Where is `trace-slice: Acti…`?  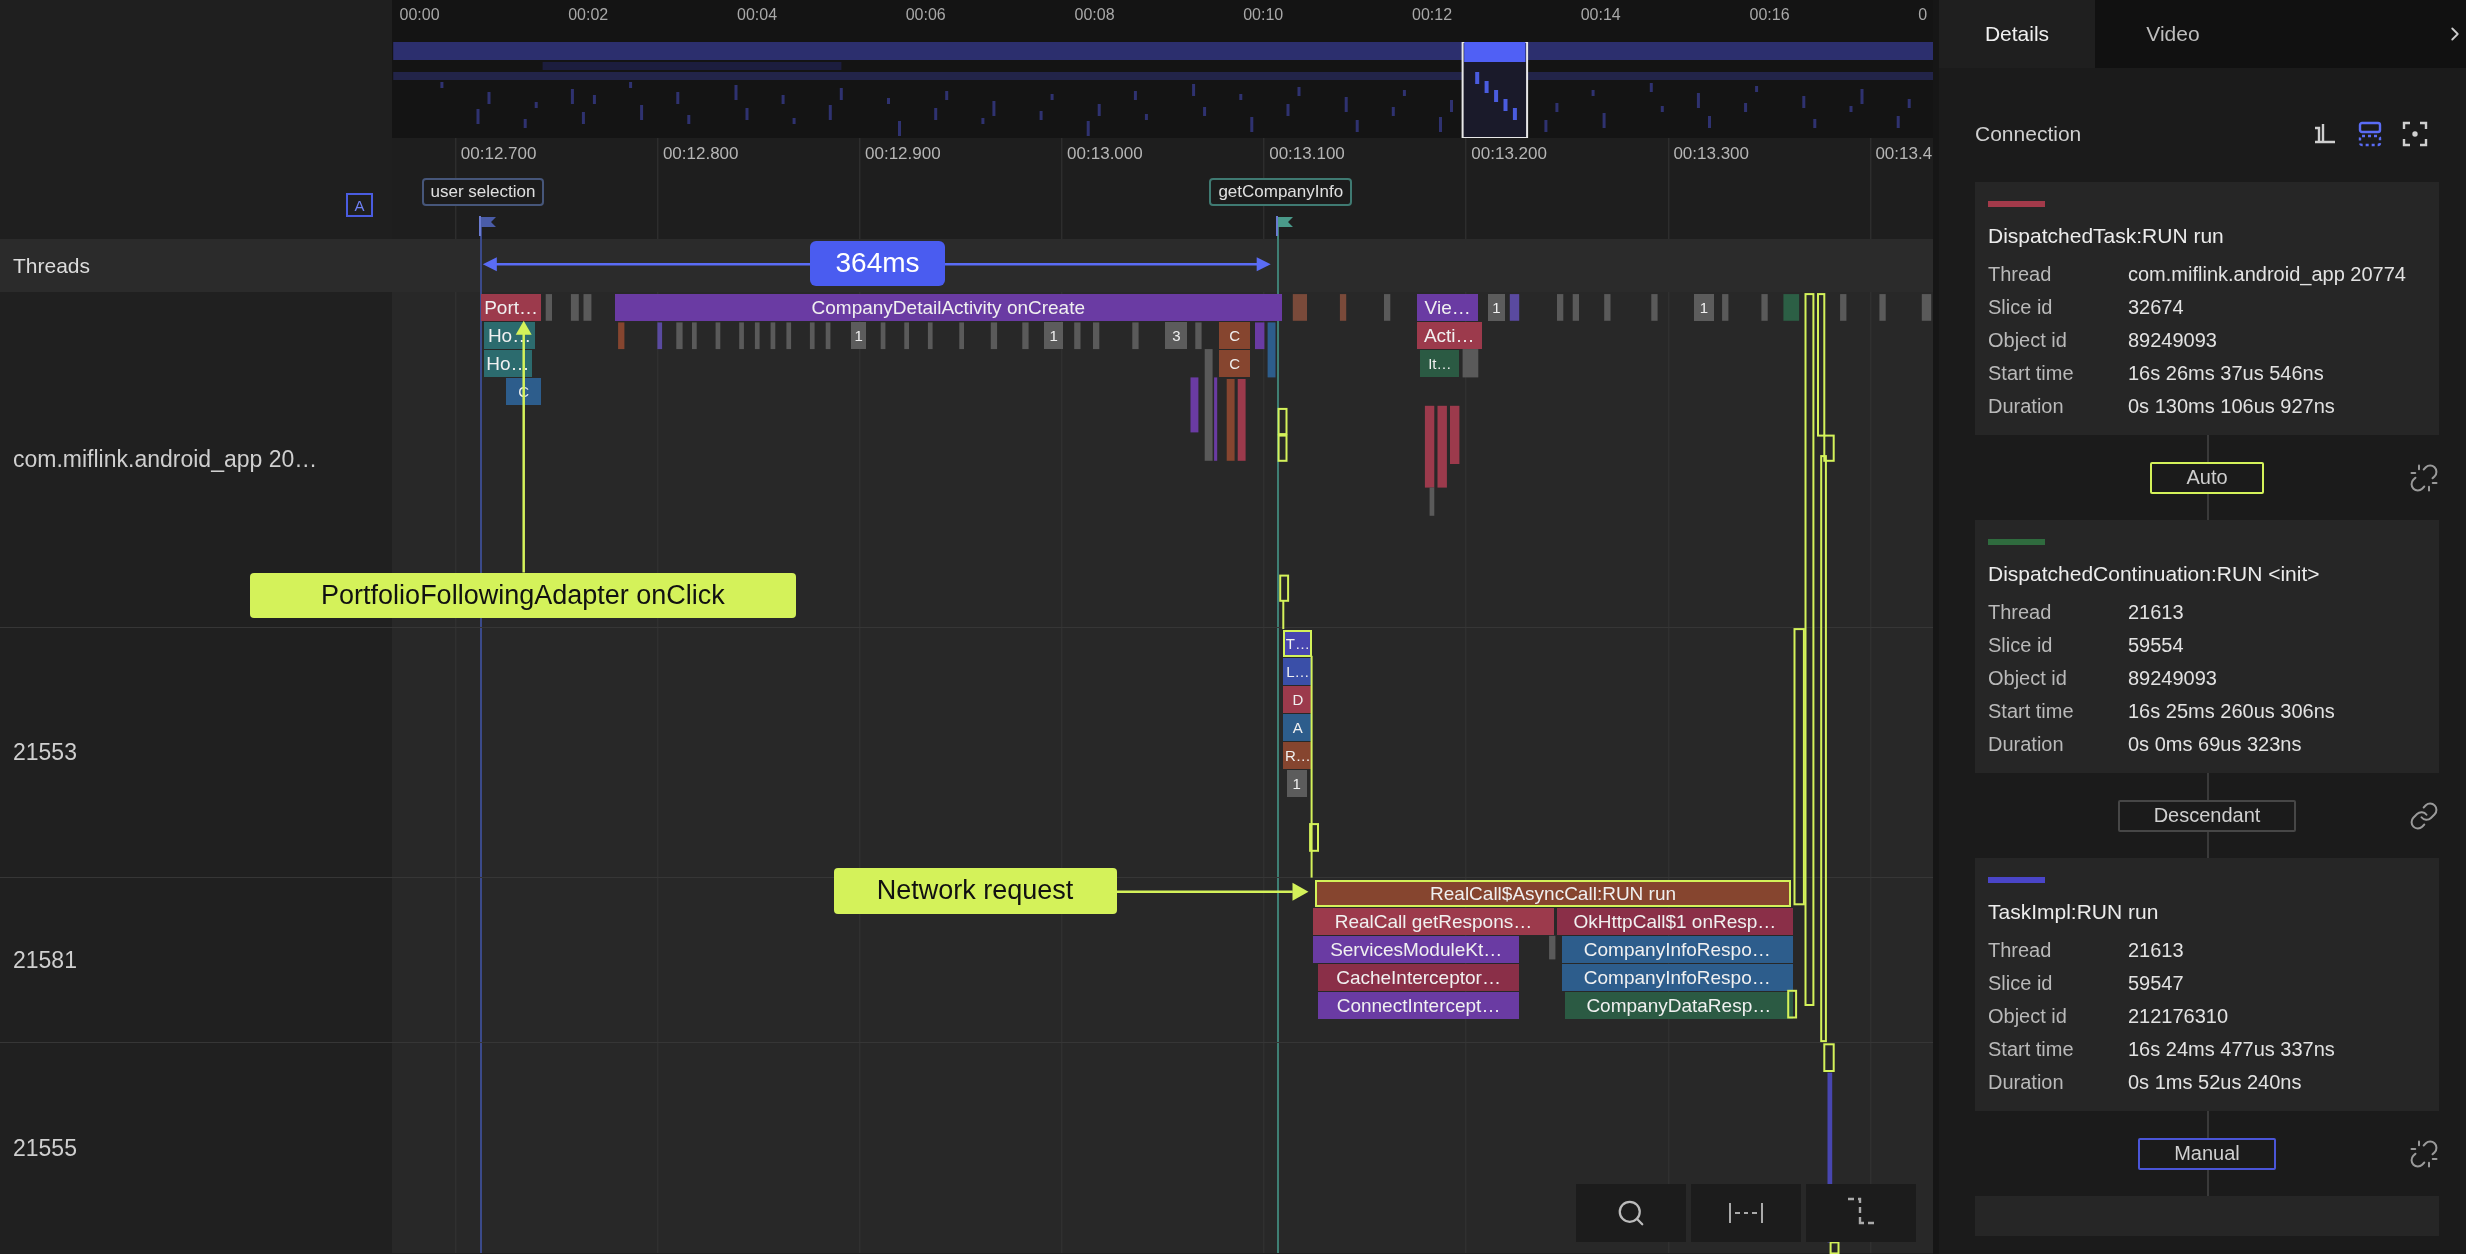
trace-slice: Acti… is located at coordinates (1449, 335).